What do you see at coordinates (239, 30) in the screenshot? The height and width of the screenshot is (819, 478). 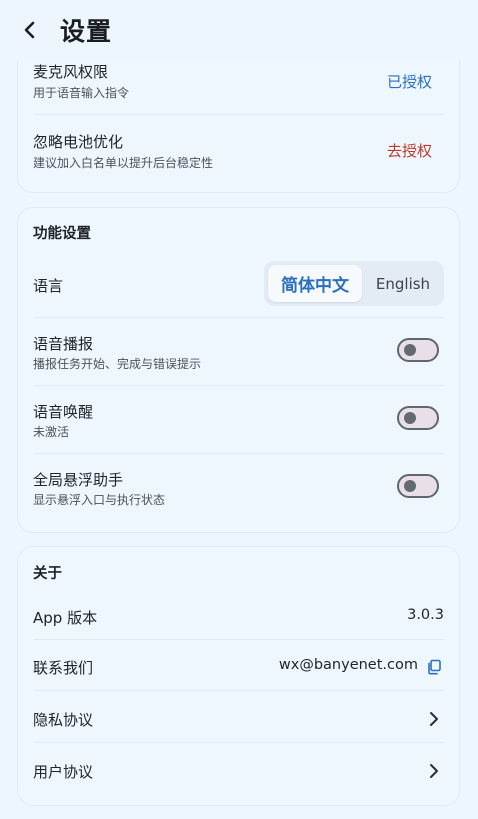 I see `top-app-bar: 设置` at bounding box center [239, 30].